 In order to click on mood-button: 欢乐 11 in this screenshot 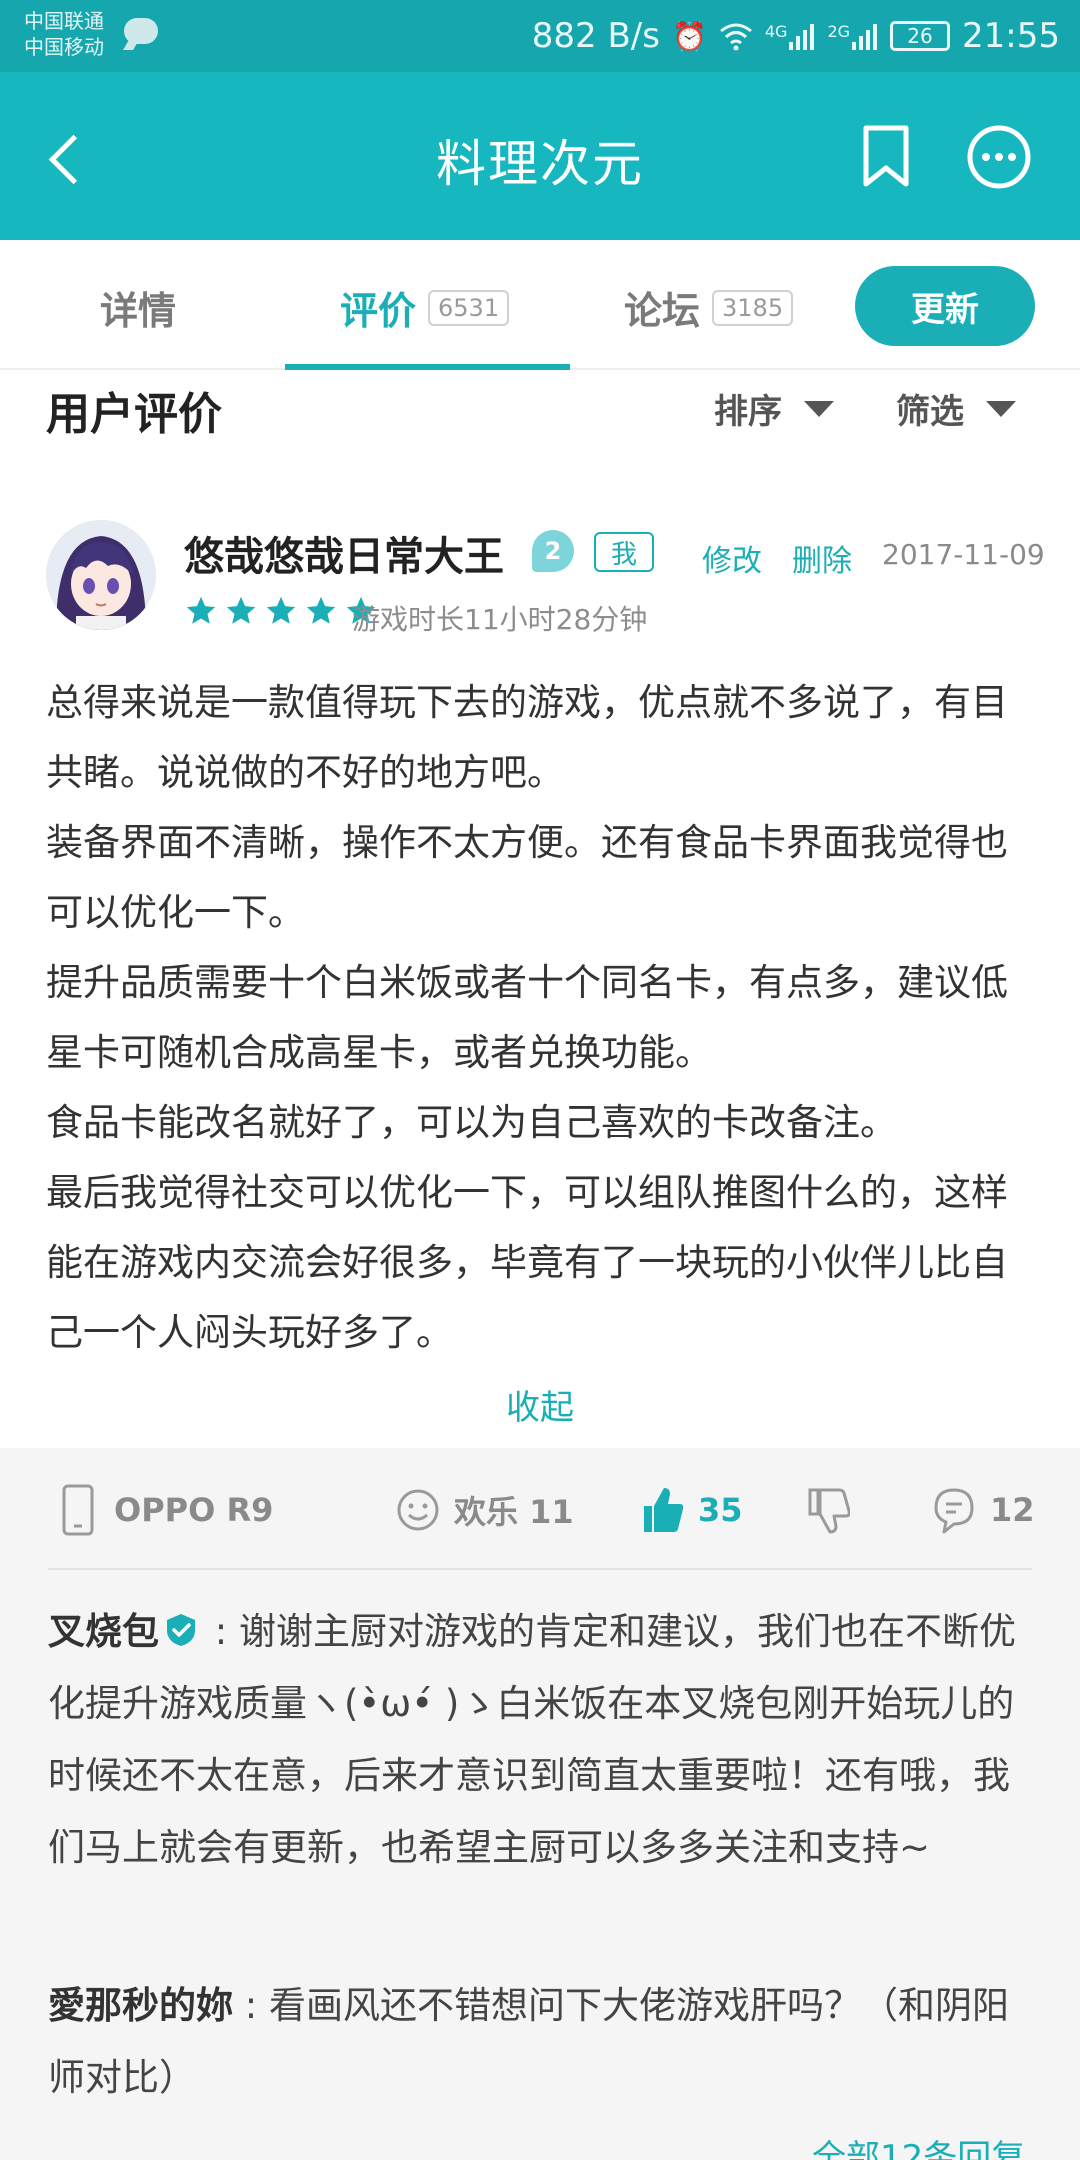, I will do `click(485, 1510)`.